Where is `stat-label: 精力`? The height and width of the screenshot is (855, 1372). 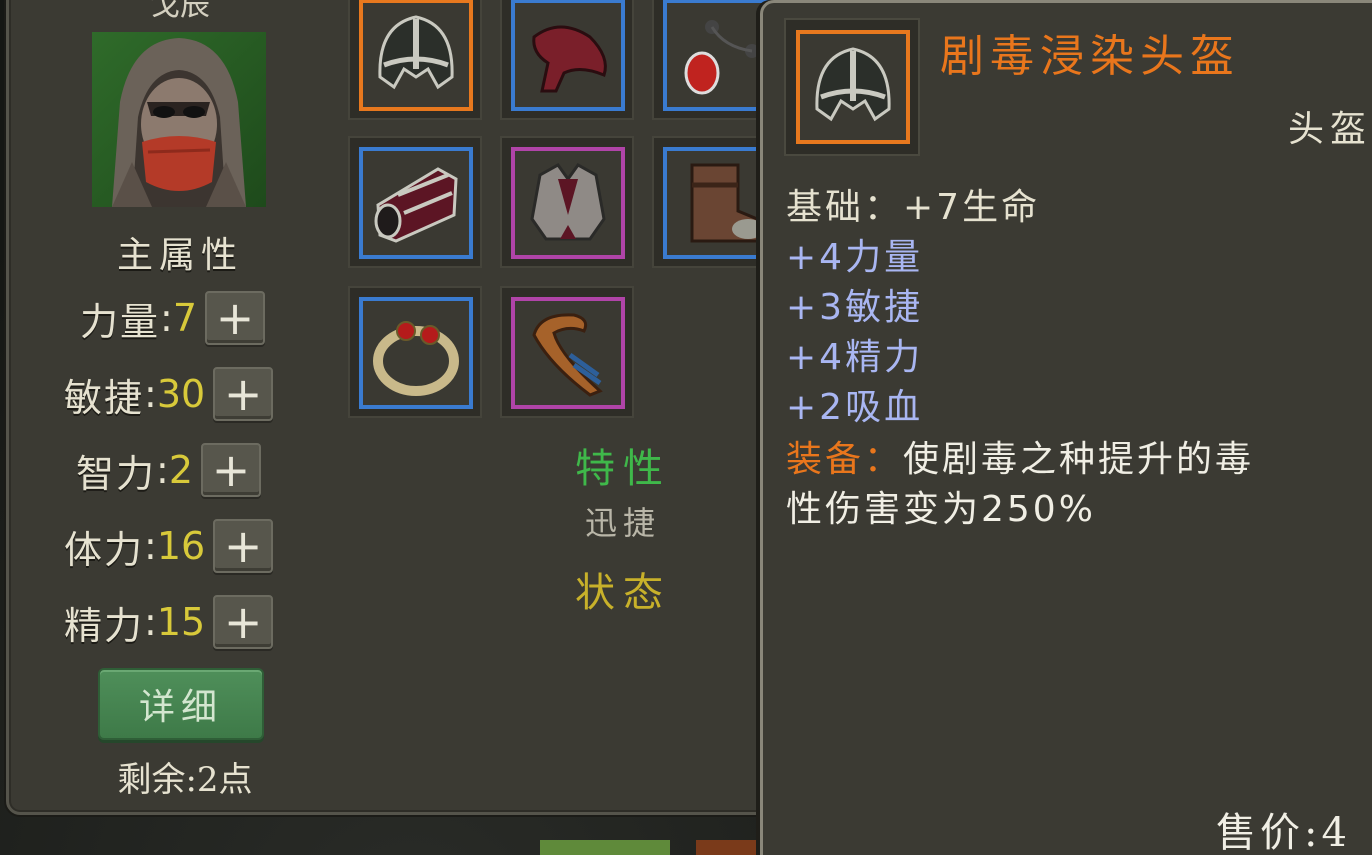 stat-label: 精力 is located at coordinates (104, 625).